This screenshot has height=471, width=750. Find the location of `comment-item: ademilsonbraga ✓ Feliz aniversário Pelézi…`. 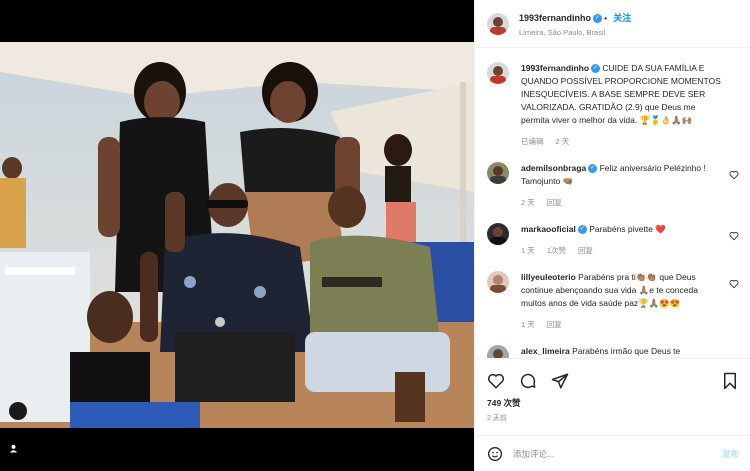

comment-item: ademilsonbraga ✓ Feliz aniversário Pelézi… is located at coordinates (613, 185).